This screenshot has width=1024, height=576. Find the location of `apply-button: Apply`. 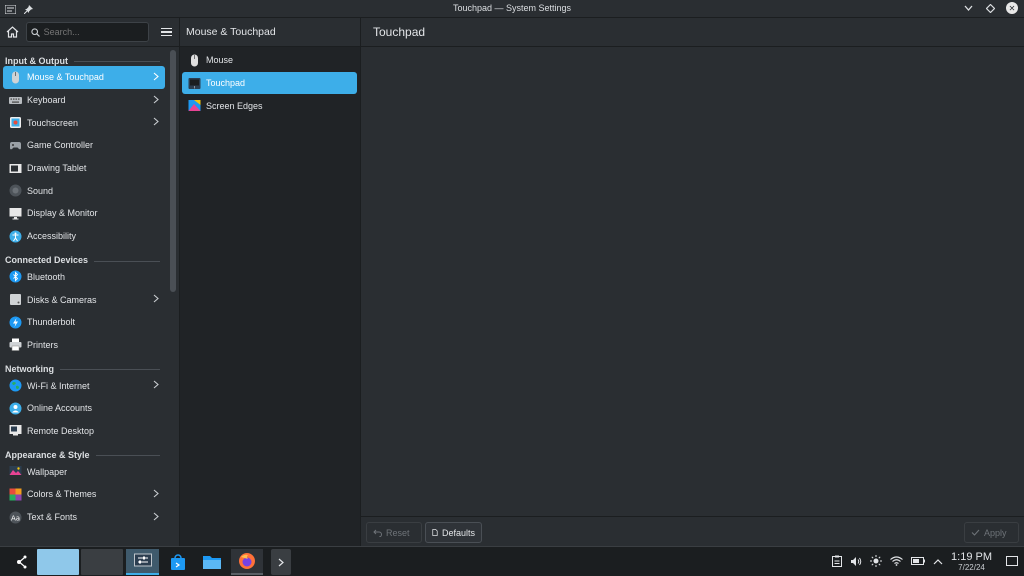

apply-button: Apply is located at coordinates (991, 532).